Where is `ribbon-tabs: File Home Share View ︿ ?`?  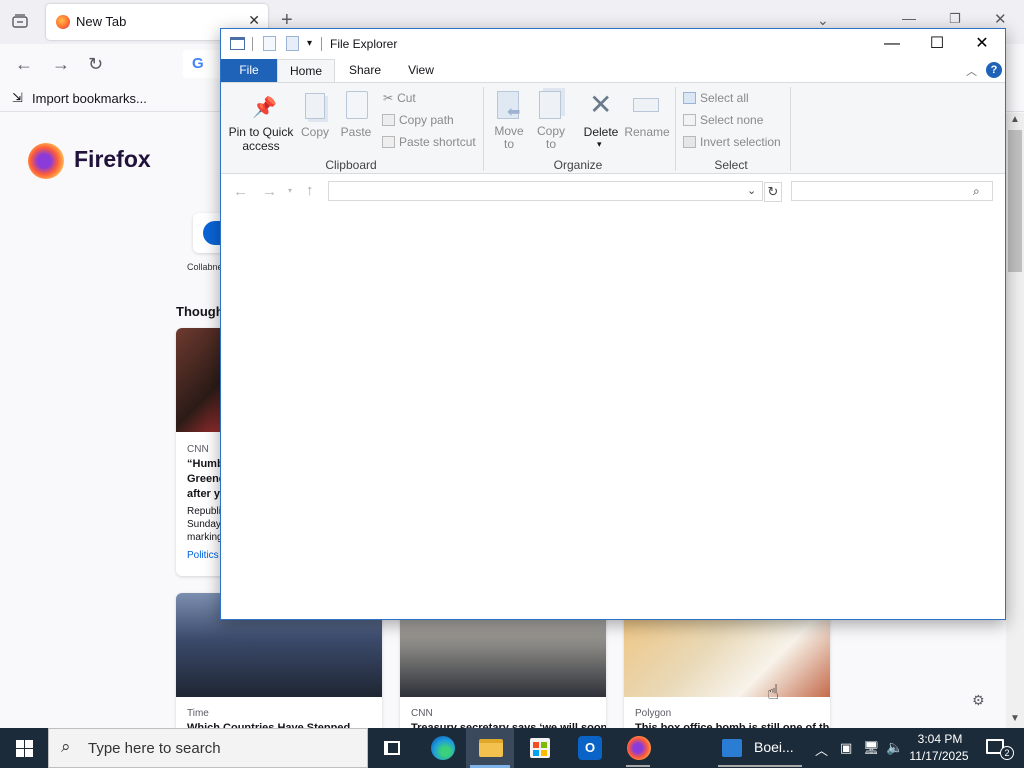 ribbon-tabs: File Home Share View ︿ ? is located at coordinates (613, 70).